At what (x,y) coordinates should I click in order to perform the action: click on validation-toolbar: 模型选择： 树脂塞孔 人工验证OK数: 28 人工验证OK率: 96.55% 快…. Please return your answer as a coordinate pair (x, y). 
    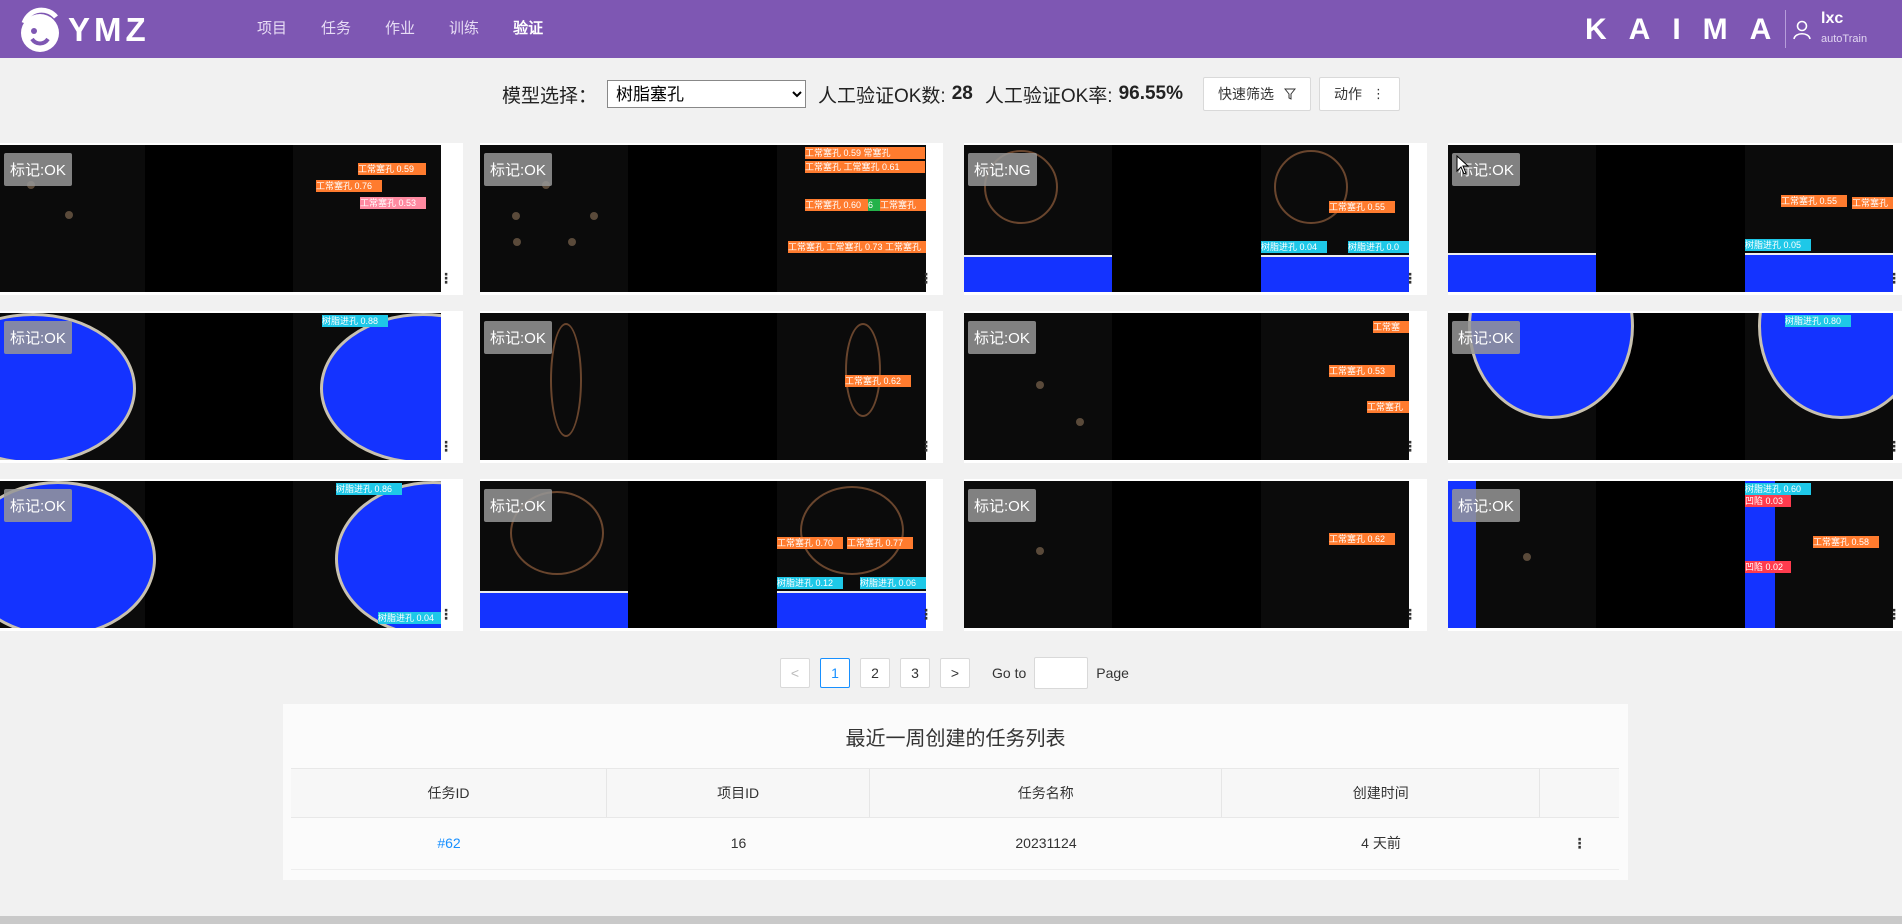
    Looking at the image, I should click on (951, 94).